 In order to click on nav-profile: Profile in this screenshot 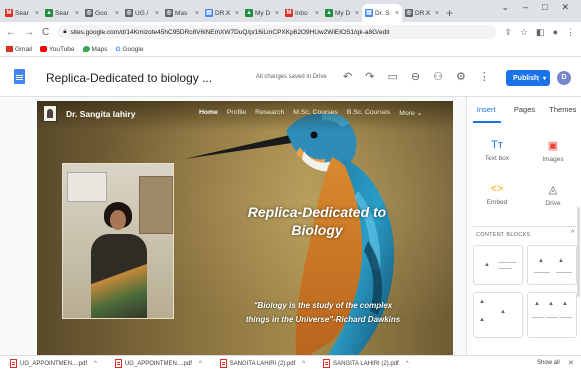, I will do `click(236, 113)`.